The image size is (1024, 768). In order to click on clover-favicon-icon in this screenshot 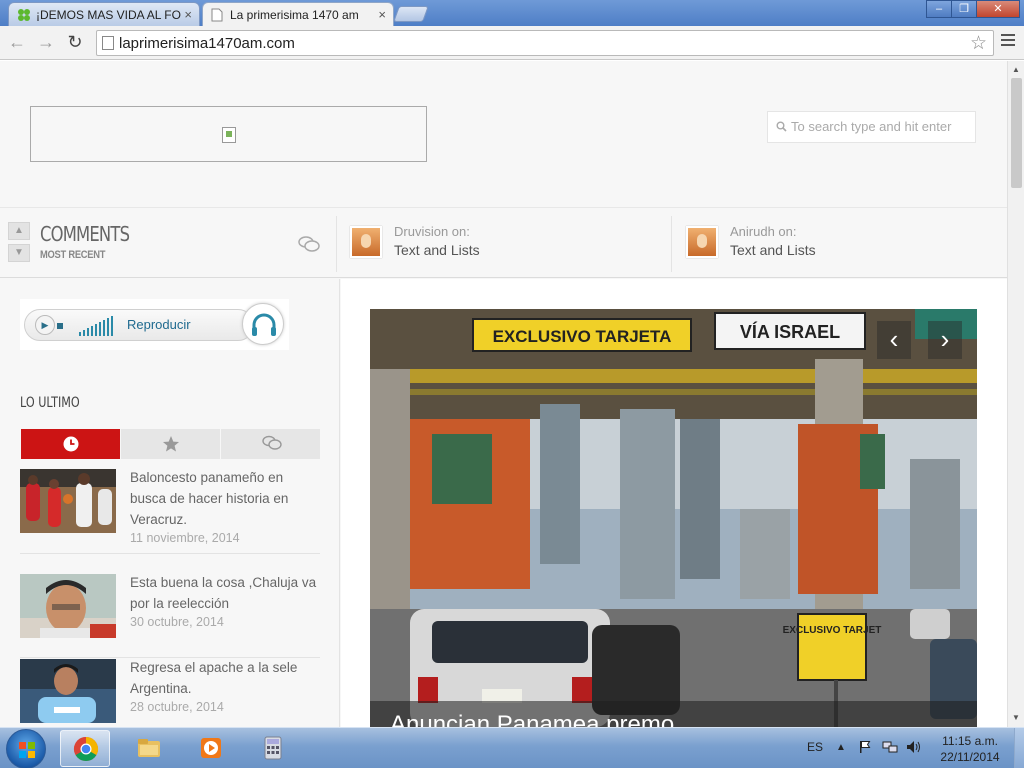, I will do `click(24, 15)`.